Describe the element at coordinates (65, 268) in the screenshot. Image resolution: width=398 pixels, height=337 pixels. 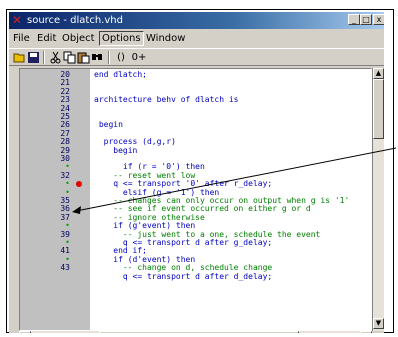
I see `line-number: 43` at that location.